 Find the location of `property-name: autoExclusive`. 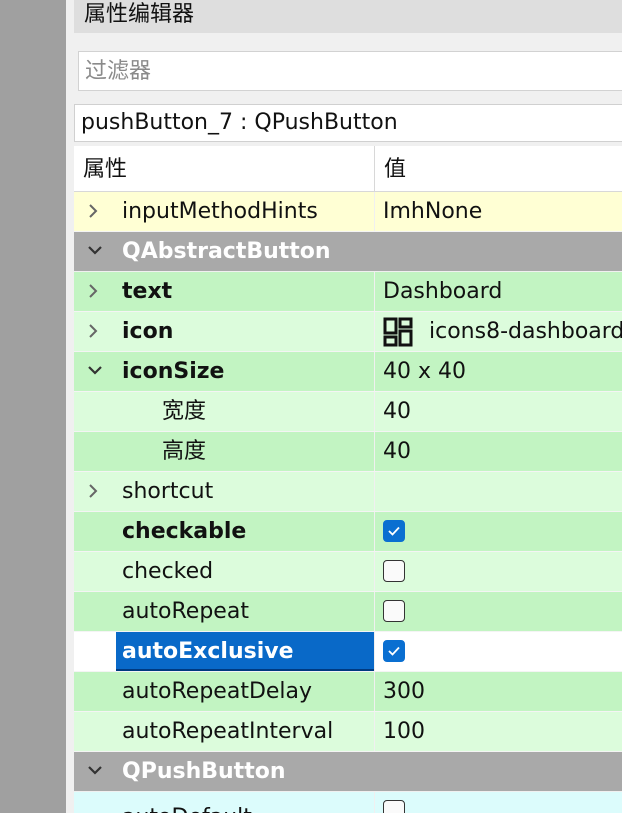

property-name: autoExclusive is located at coordinates (208, 651).